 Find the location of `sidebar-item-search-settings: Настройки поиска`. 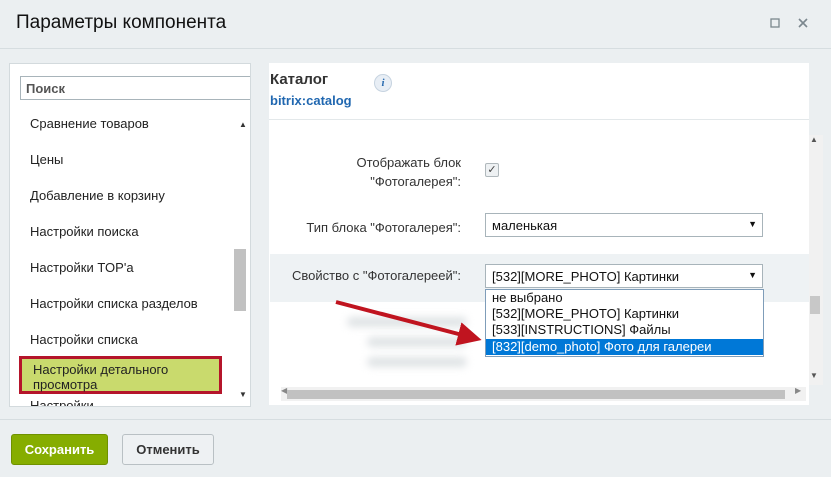

sidebar-item-search-settings: Настройки поиска is located at coordinates (130, 231).